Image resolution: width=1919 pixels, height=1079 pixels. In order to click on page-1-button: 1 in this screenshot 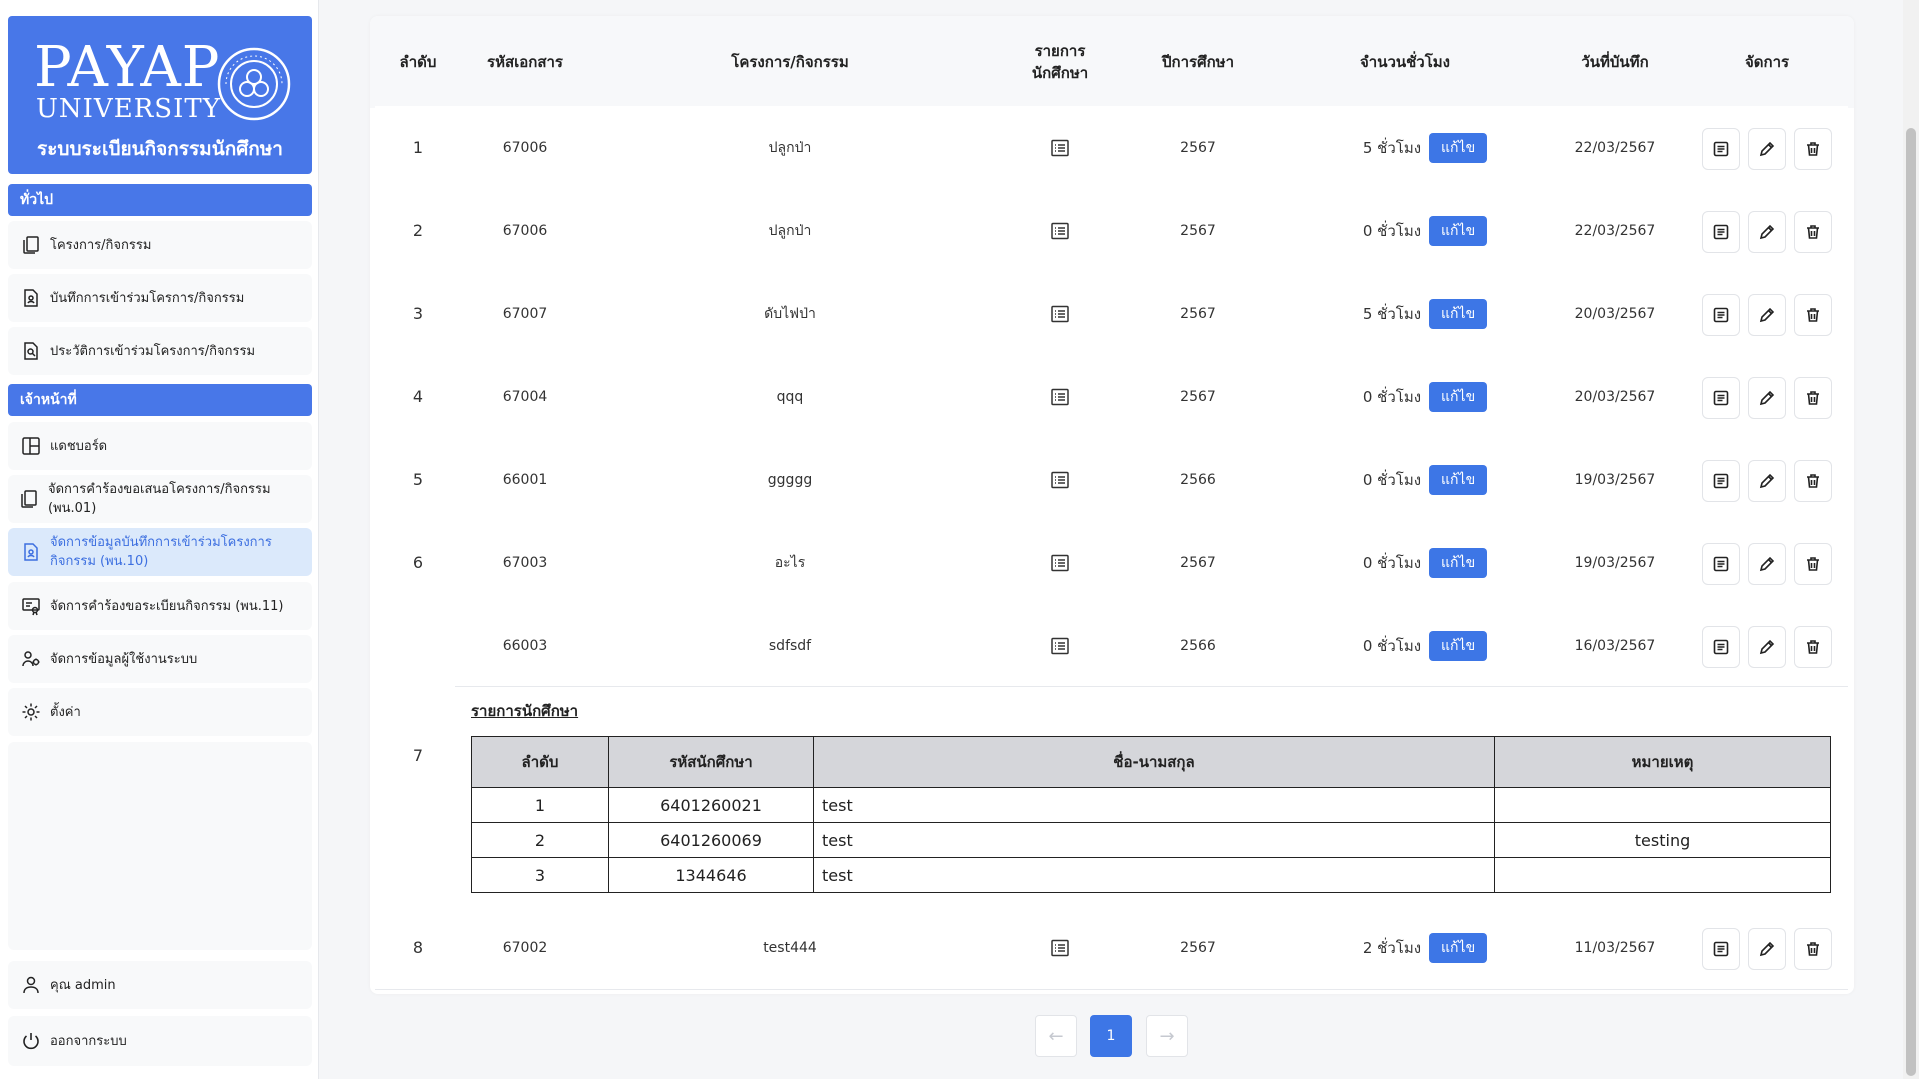, I will do `click(1111, 1036)`.